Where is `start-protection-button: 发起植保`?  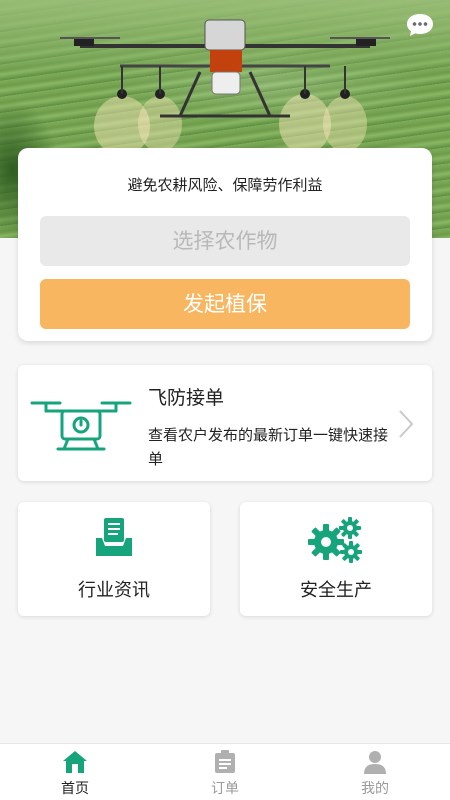 start-protection-button: 发起植保 is located at coordinates (225, 304).